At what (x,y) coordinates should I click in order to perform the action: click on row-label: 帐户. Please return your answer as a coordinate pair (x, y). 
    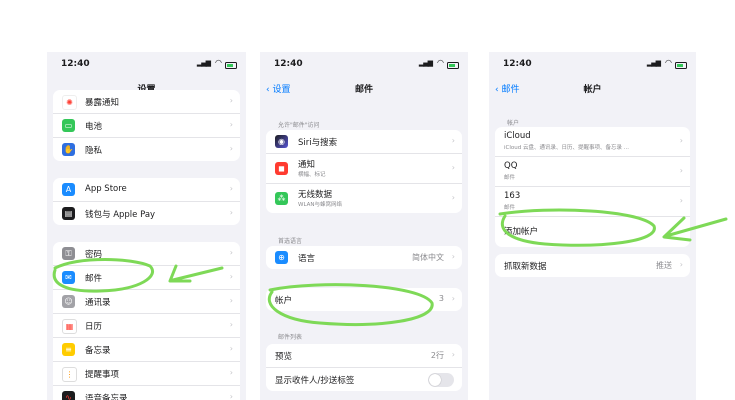
    Looking at the image, I should click on (284, 301).